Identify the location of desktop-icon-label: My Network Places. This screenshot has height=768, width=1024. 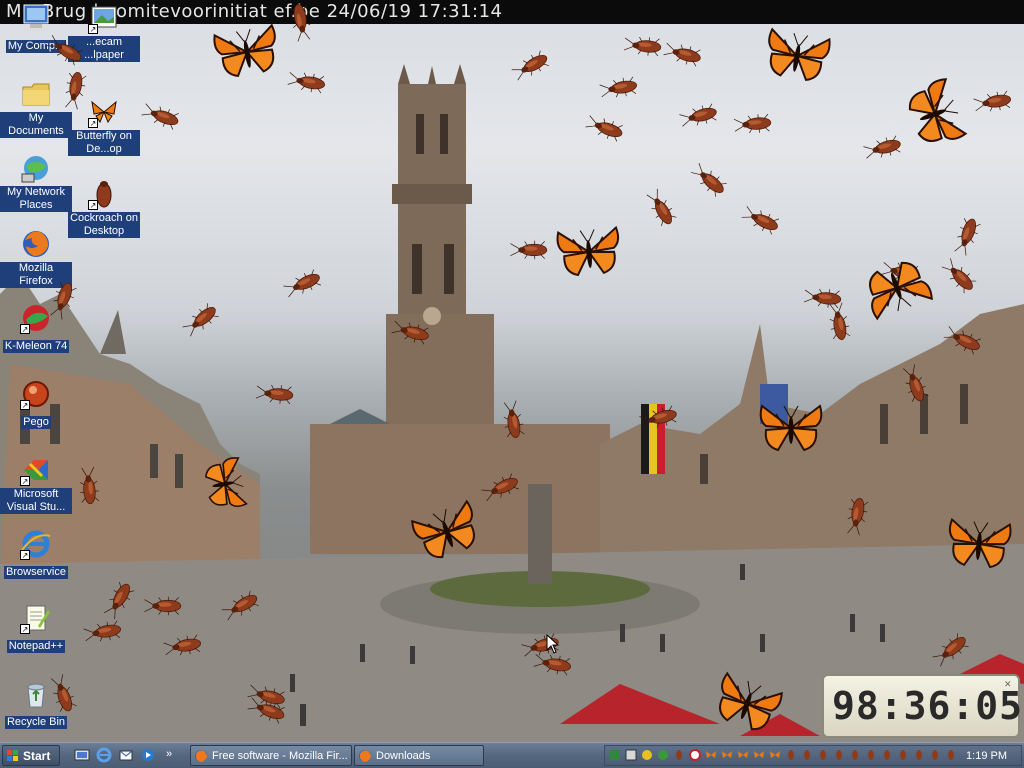
(36, 199).